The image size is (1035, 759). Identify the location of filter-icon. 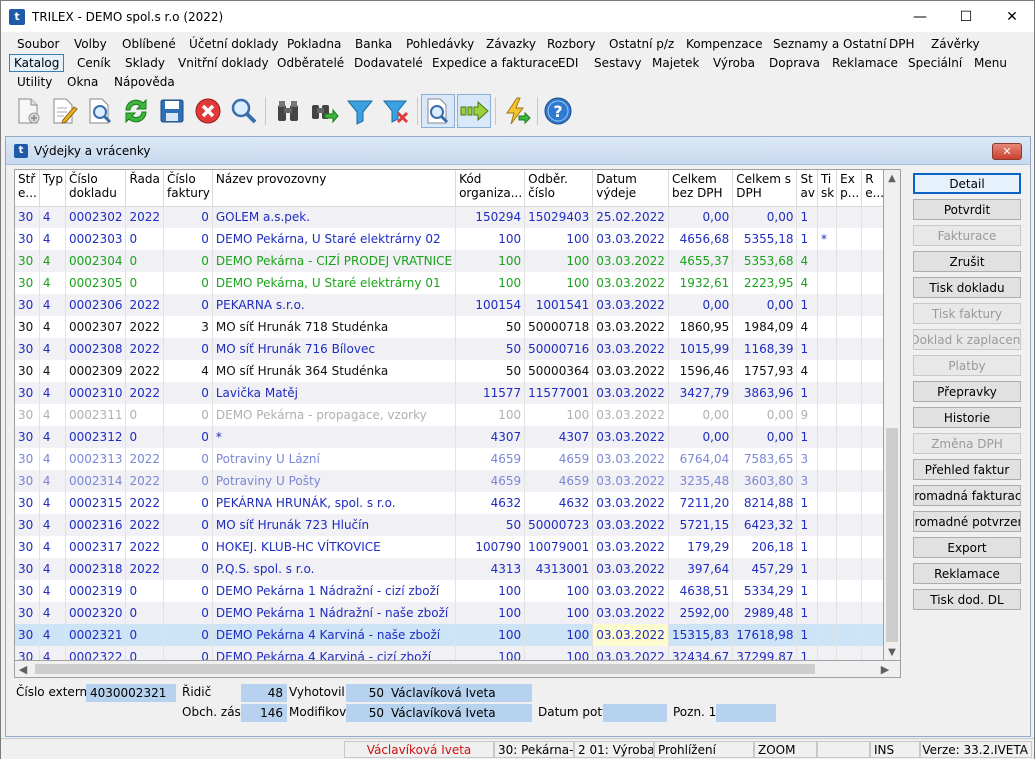
(360, 111).